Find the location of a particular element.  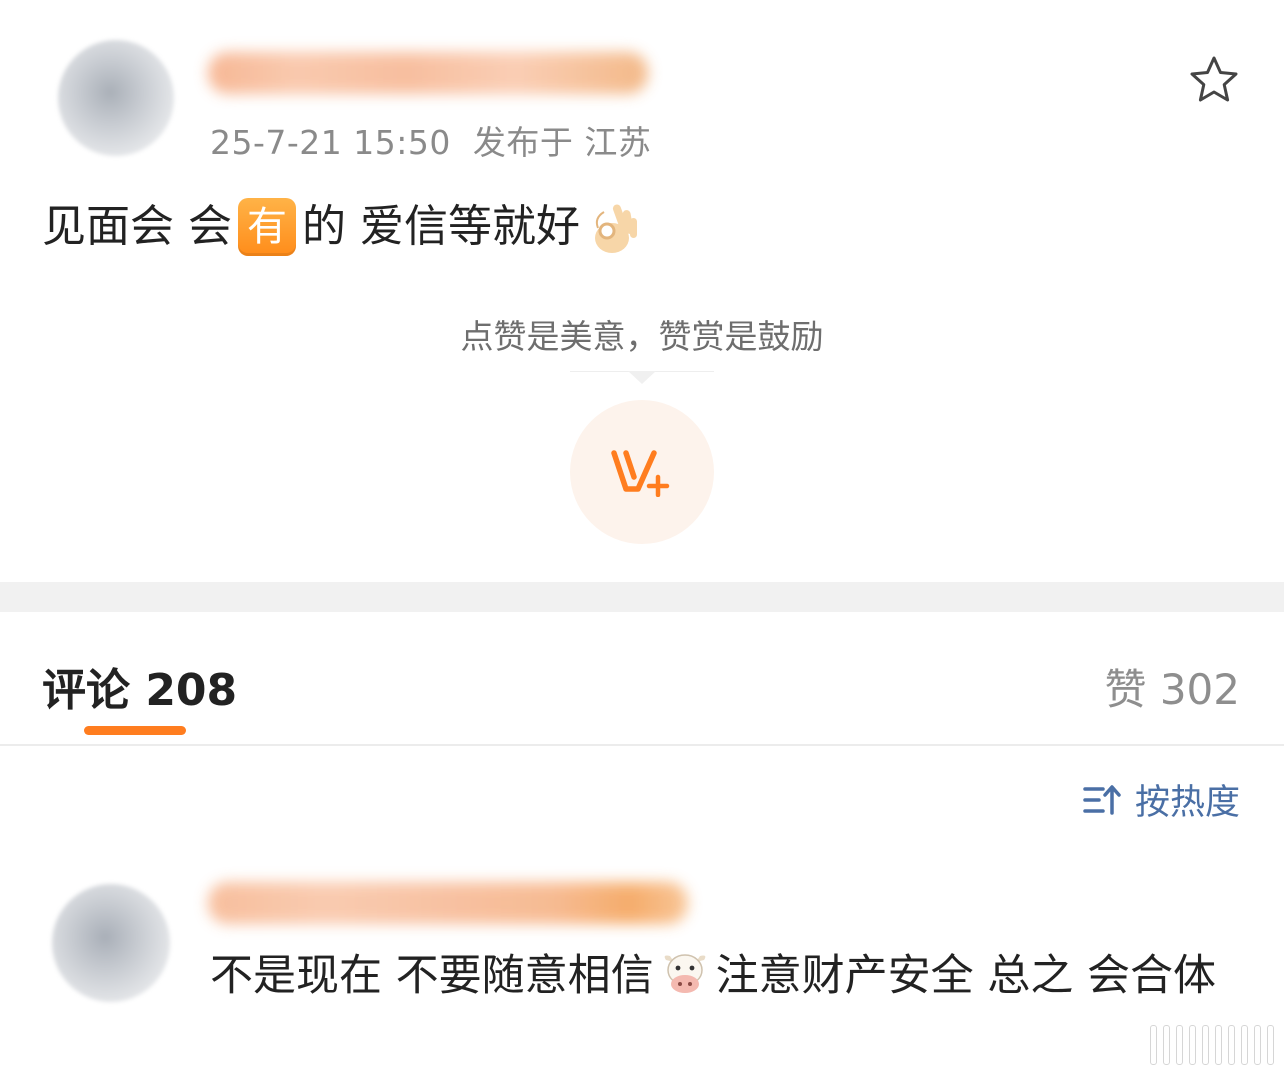

sort-label: 按热度 is located at coordinates (1187, 803).